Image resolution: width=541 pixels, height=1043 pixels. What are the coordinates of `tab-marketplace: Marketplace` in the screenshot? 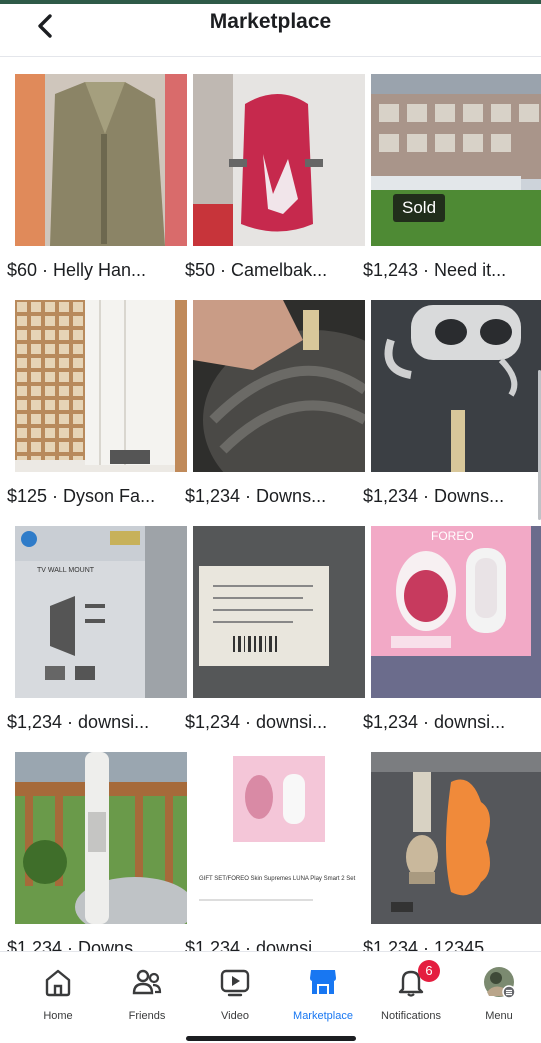 It's located at (323, 992).